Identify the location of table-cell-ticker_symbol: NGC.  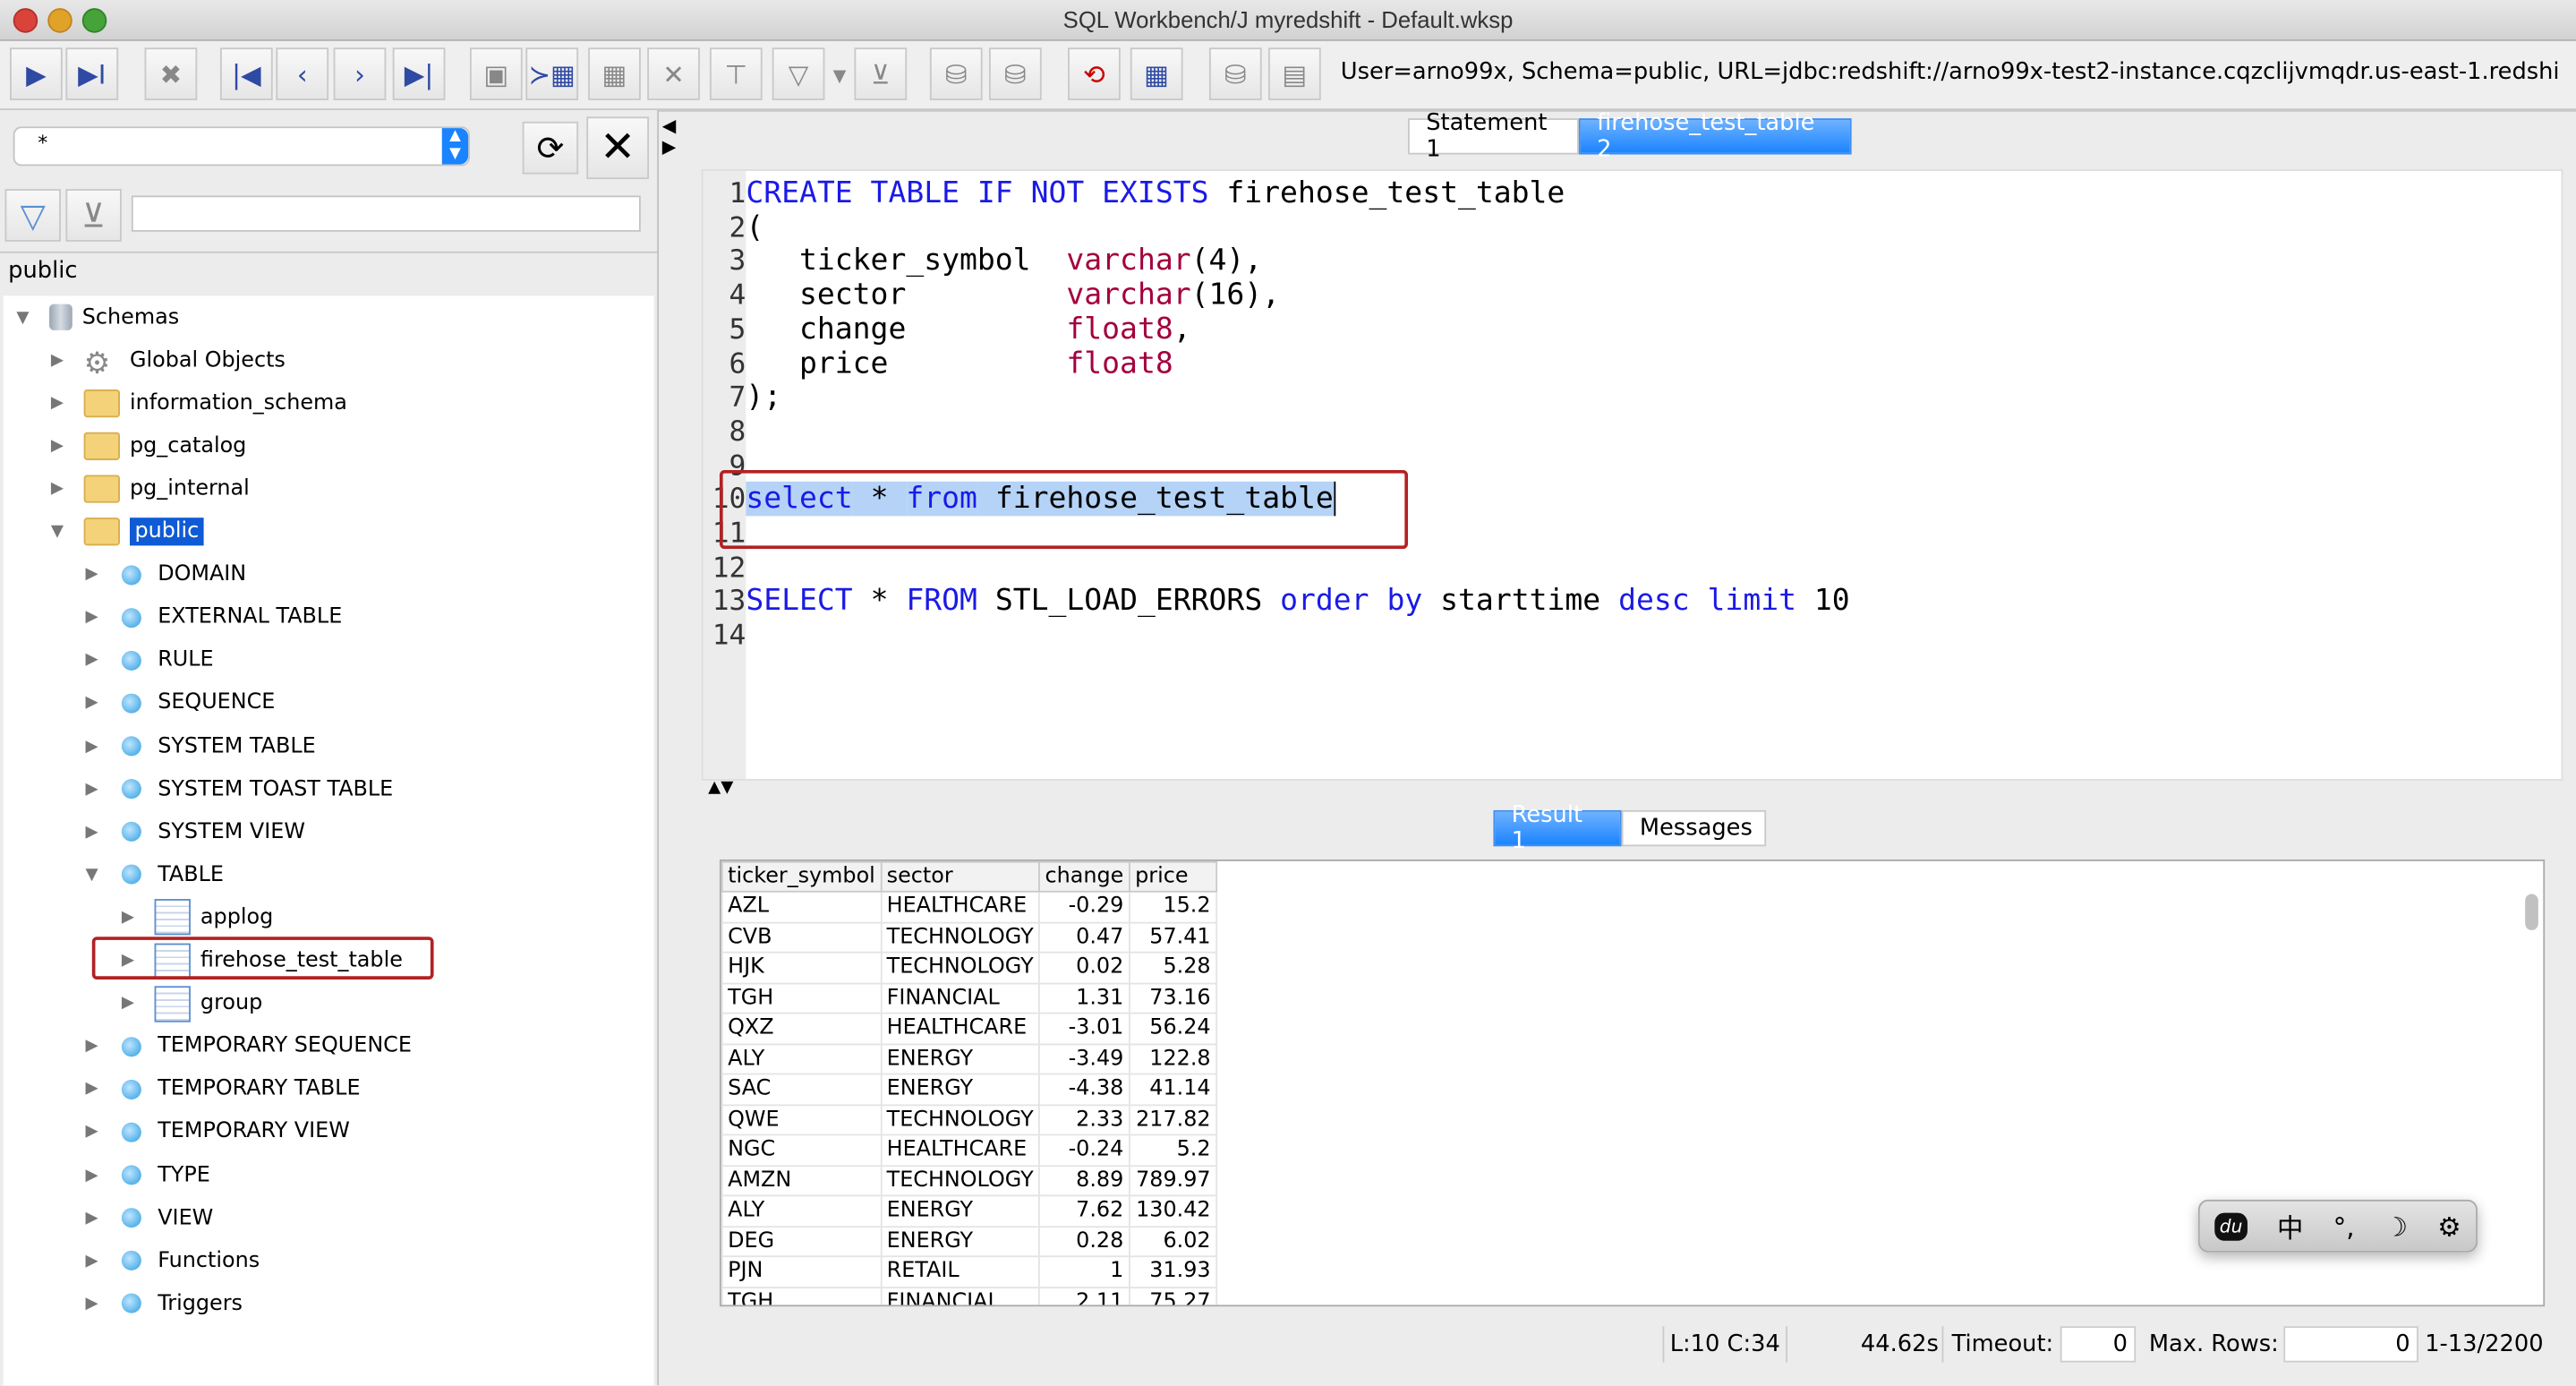
(802, 1150).